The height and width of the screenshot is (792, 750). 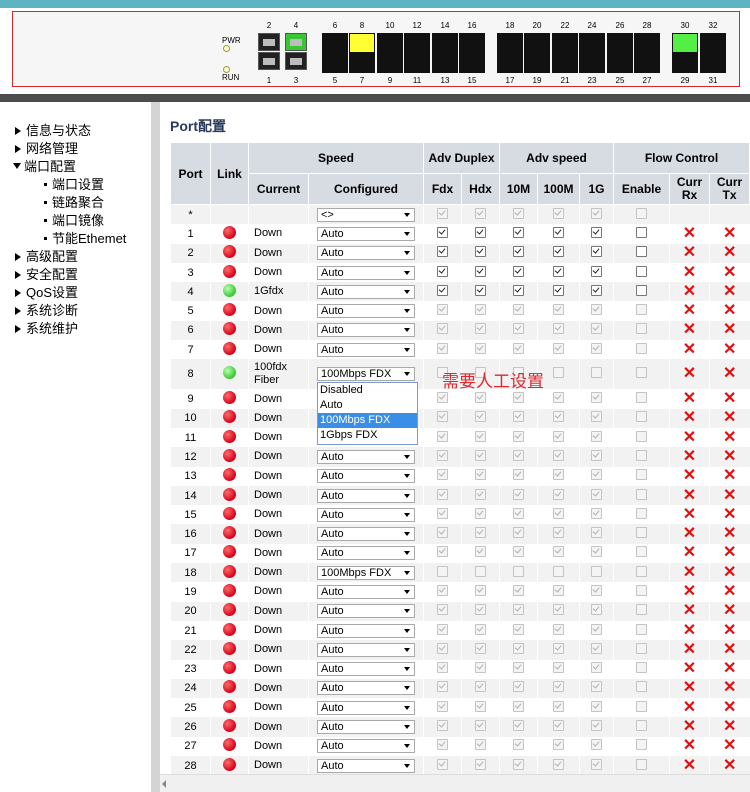 I want to click on port-number-top: 8, so click(x=362, y=25).